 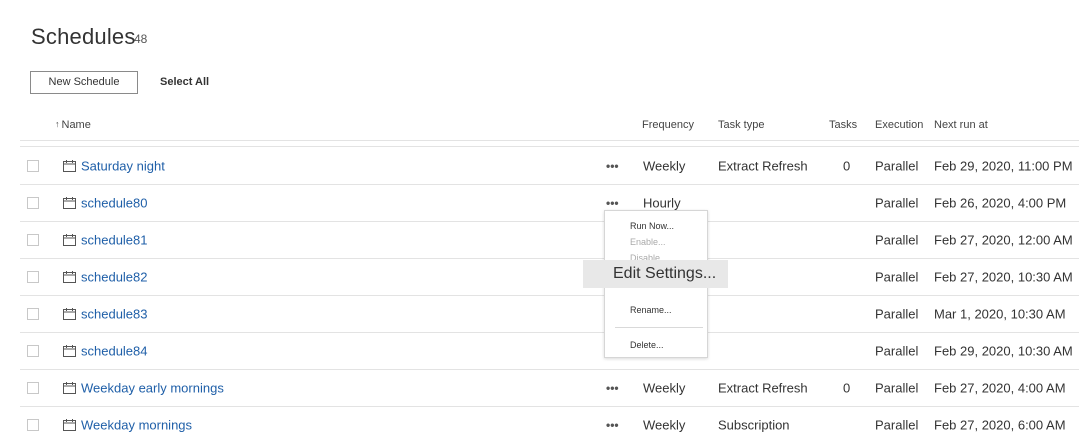 What do you see at coordinates (668, 125) in the screenshot?
I see `column-header-frequency: Frequency` at bounding box center [668, 125].